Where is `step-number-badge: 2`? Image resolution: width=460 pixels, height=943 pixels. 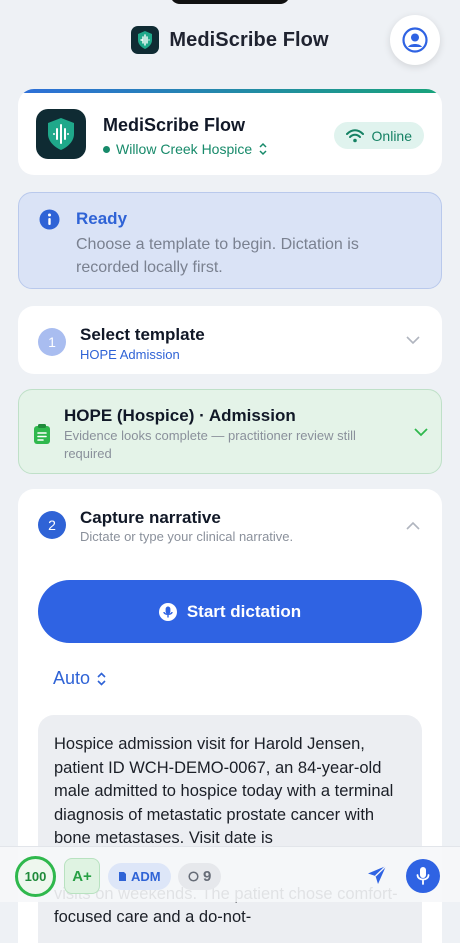 step-number-badge: 2 is located at coordinates (52, 525).